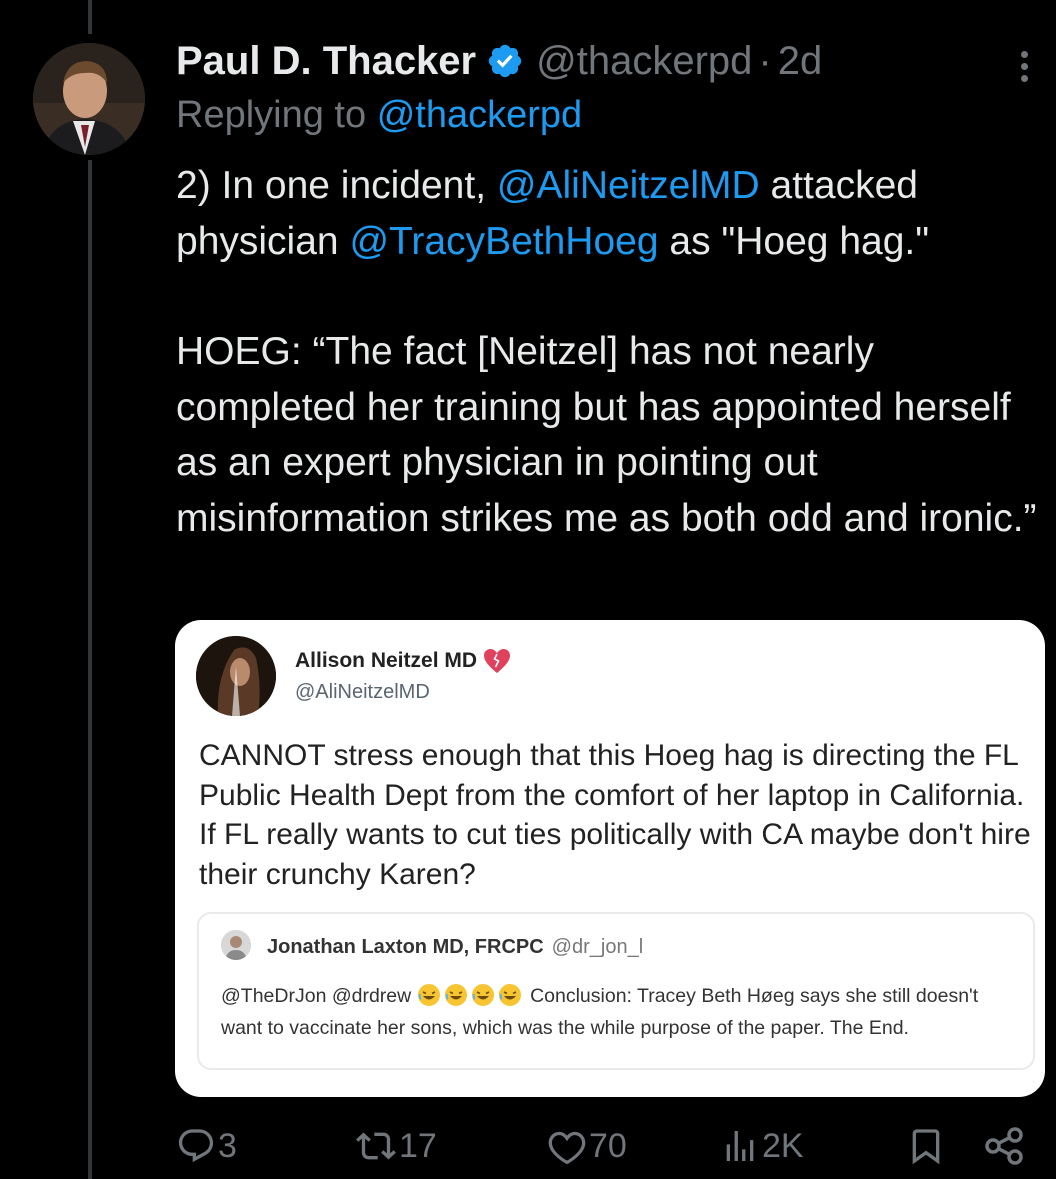 The width and height of the screenshot is (1056, 1179). What do you see at coordinates (89, 99) in the screenshot?
I see `author-avatar` at bounding box center [89, 99].